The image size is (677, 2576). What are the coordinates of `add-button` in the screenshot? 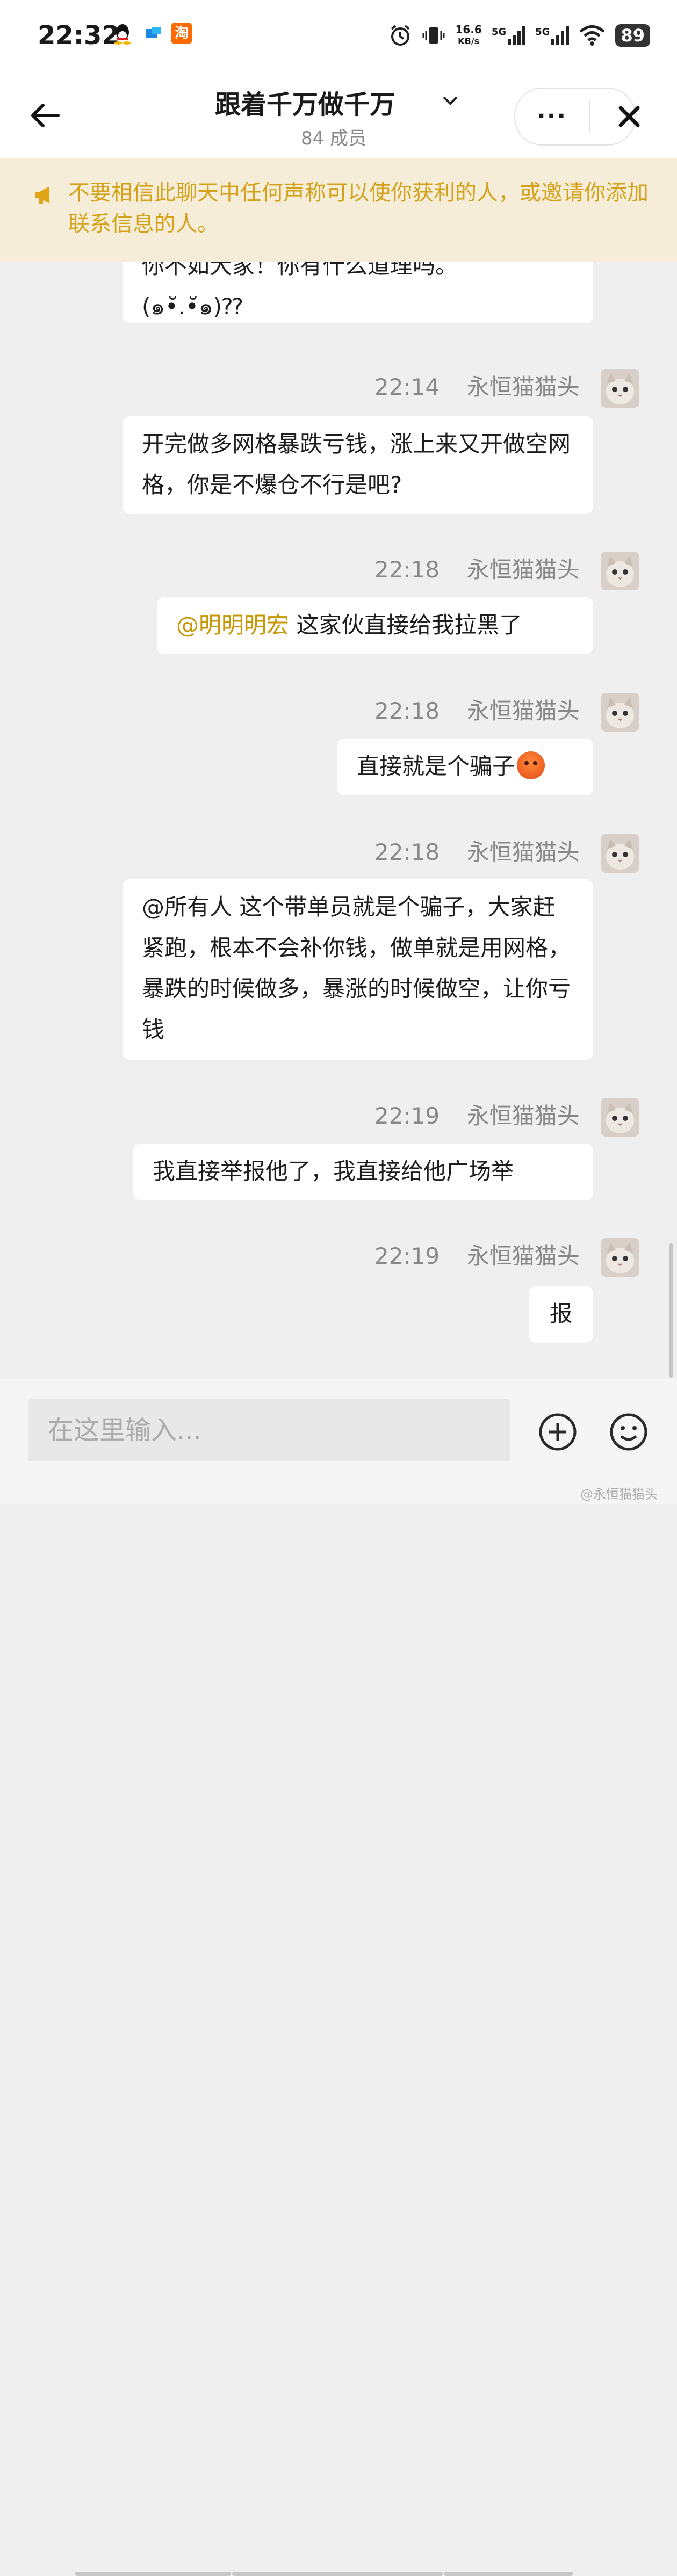 It's located at (557, 1433).